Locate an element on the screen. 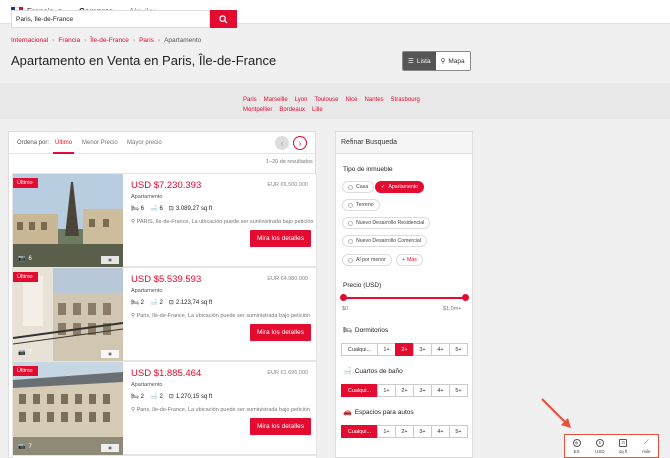 The width and height of the screenshot is (670, 458). parking-4plus: 4+ is located at coordinates (440, 431).